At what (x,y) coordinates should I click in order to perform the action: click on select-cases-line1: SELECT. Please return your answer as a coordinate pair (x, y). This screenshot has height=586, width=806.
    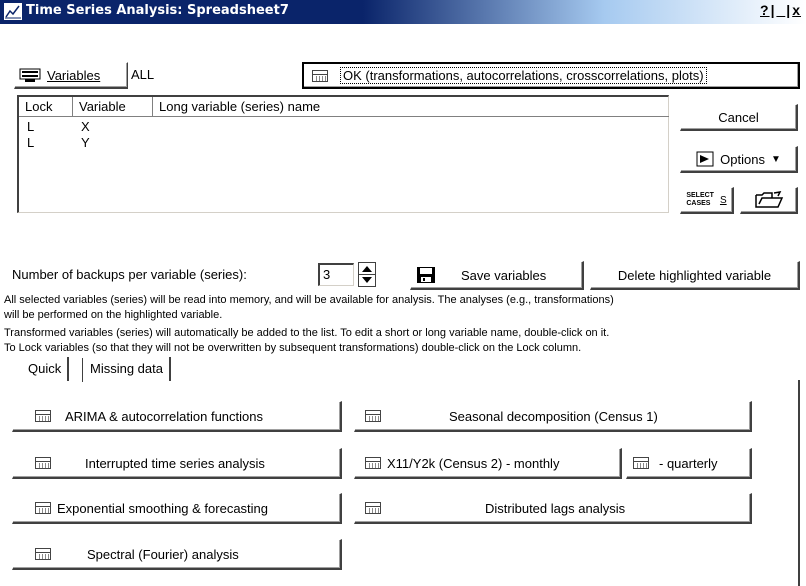
    Looking at the image, I should click on (700, 195).